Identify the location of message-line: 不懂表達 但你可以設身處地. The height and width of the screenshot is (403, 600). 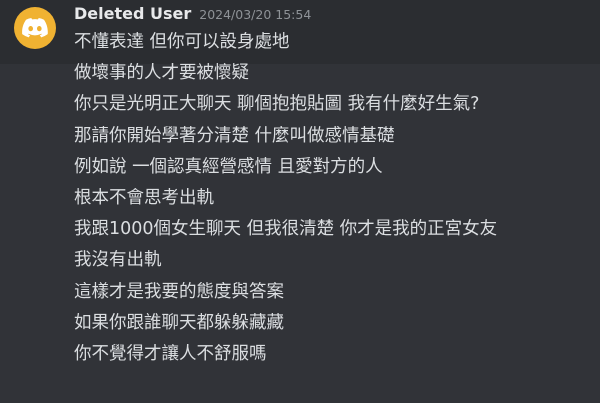
(182, 42).